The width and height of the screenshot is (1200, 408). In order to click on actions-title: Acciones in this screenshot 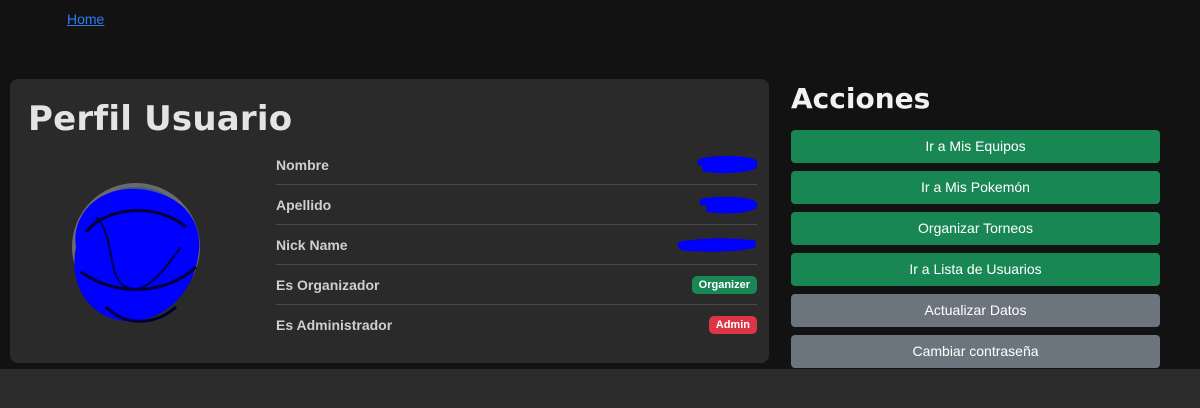, I will do `click(861, 98)`.